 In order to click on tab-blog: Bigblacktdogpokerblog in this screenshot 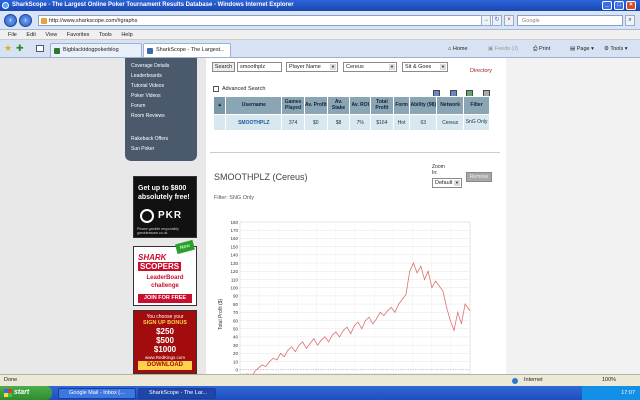, I will do `click(96, 50)`.